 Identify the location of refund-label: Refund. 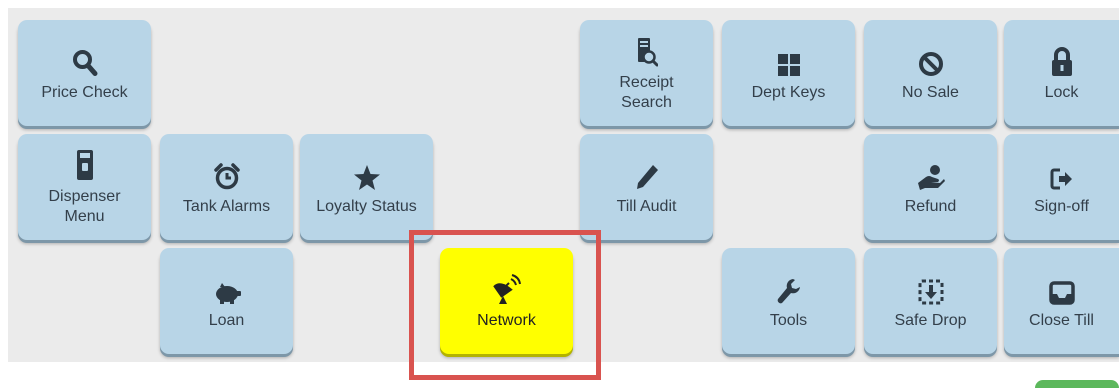
(930, 206).